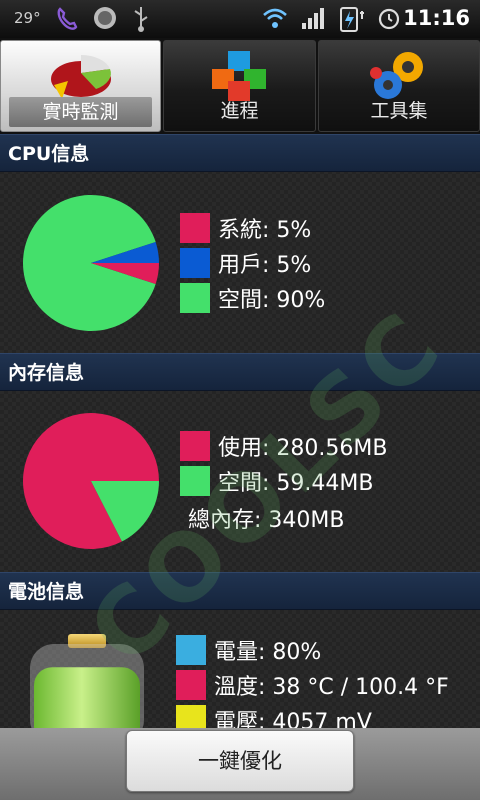  What do you see at coordinates (352, 19) in the screenshot?
I see `battery-charging-icon` at bounding box center [352, 19].